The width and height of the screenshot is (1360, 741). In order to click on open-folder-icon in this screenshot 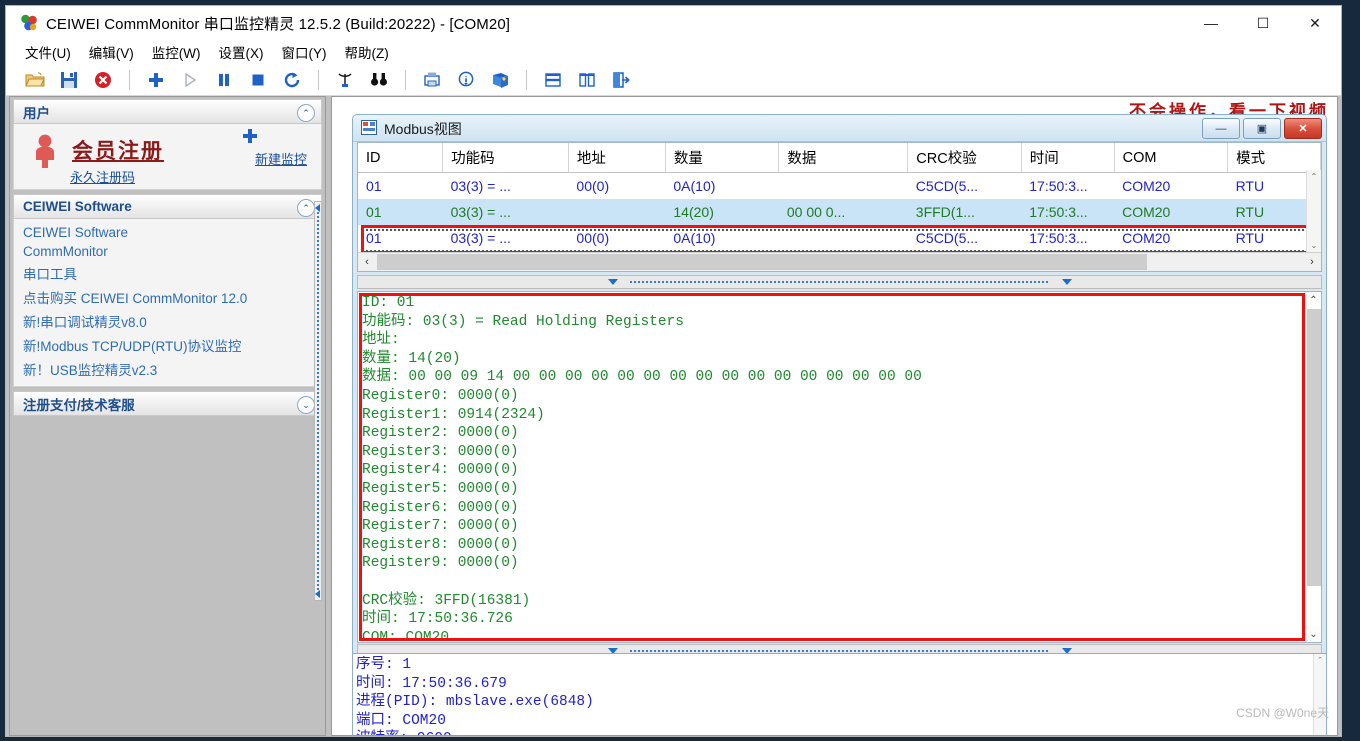, I will do `click(35, 80)`.